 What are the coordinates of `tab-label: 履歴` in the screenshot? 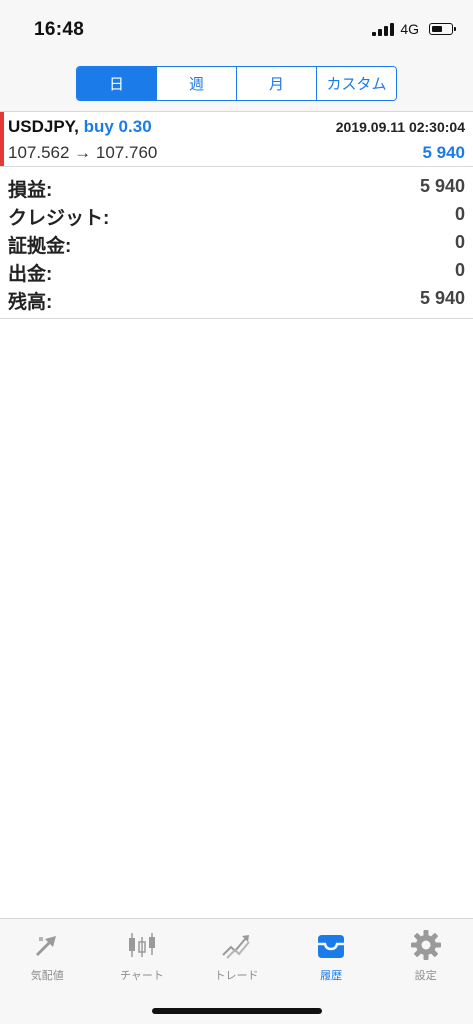 It's located at (331, 976).